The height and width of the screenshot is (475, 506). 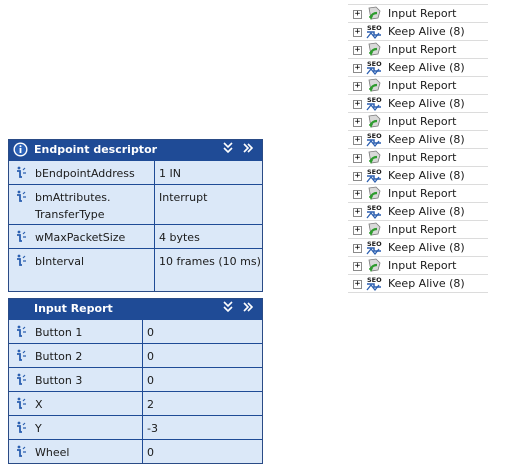 I want to click on property-row: Button 1 0, so click(x=135, y=331).